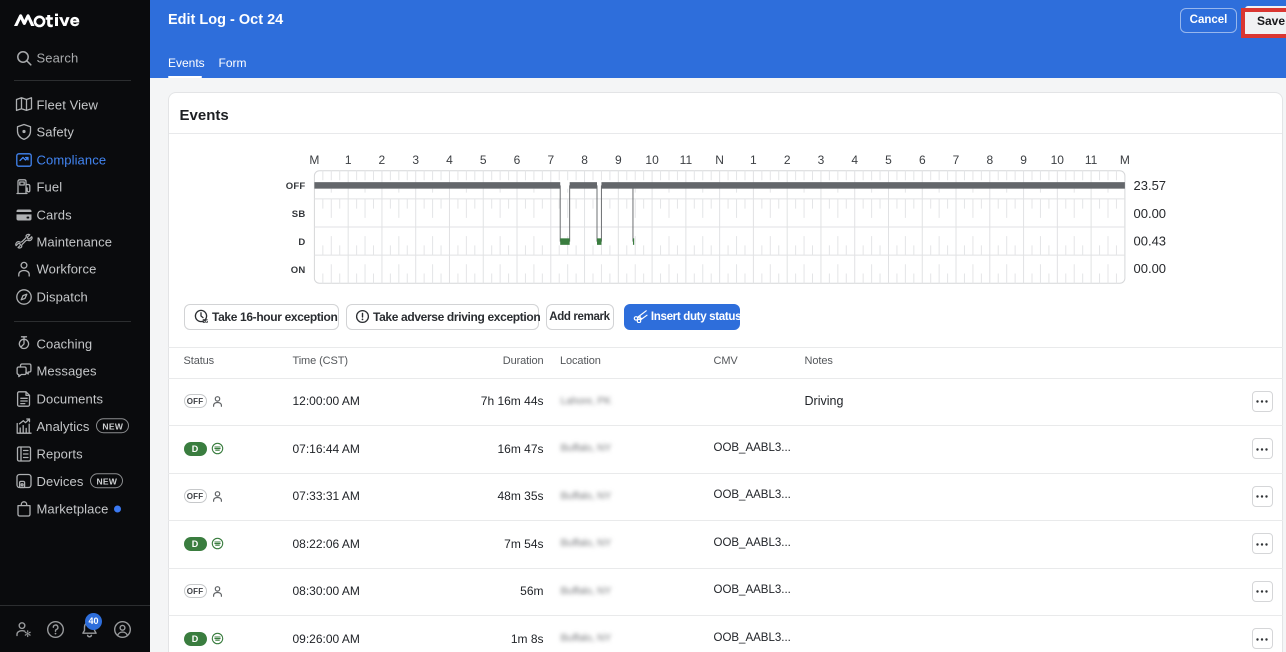 The height and width of the screenshot is (652, 1286). I want to click on svg-text: OFF, so click(296, 186).